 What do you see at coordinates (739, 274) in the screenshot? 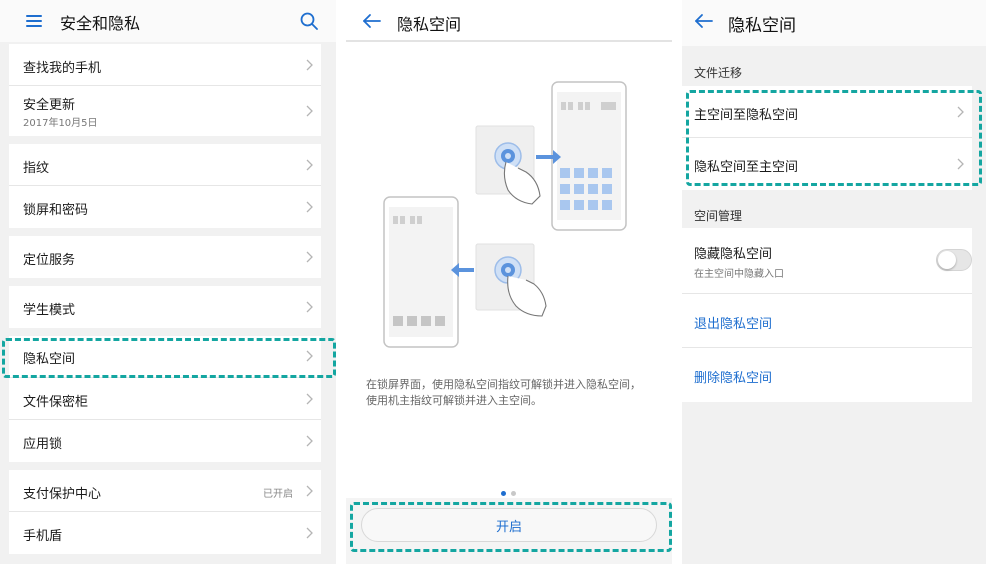
I see `row-subtitle: 在主空间中隐藏入口` at bounding box center [739, 274].